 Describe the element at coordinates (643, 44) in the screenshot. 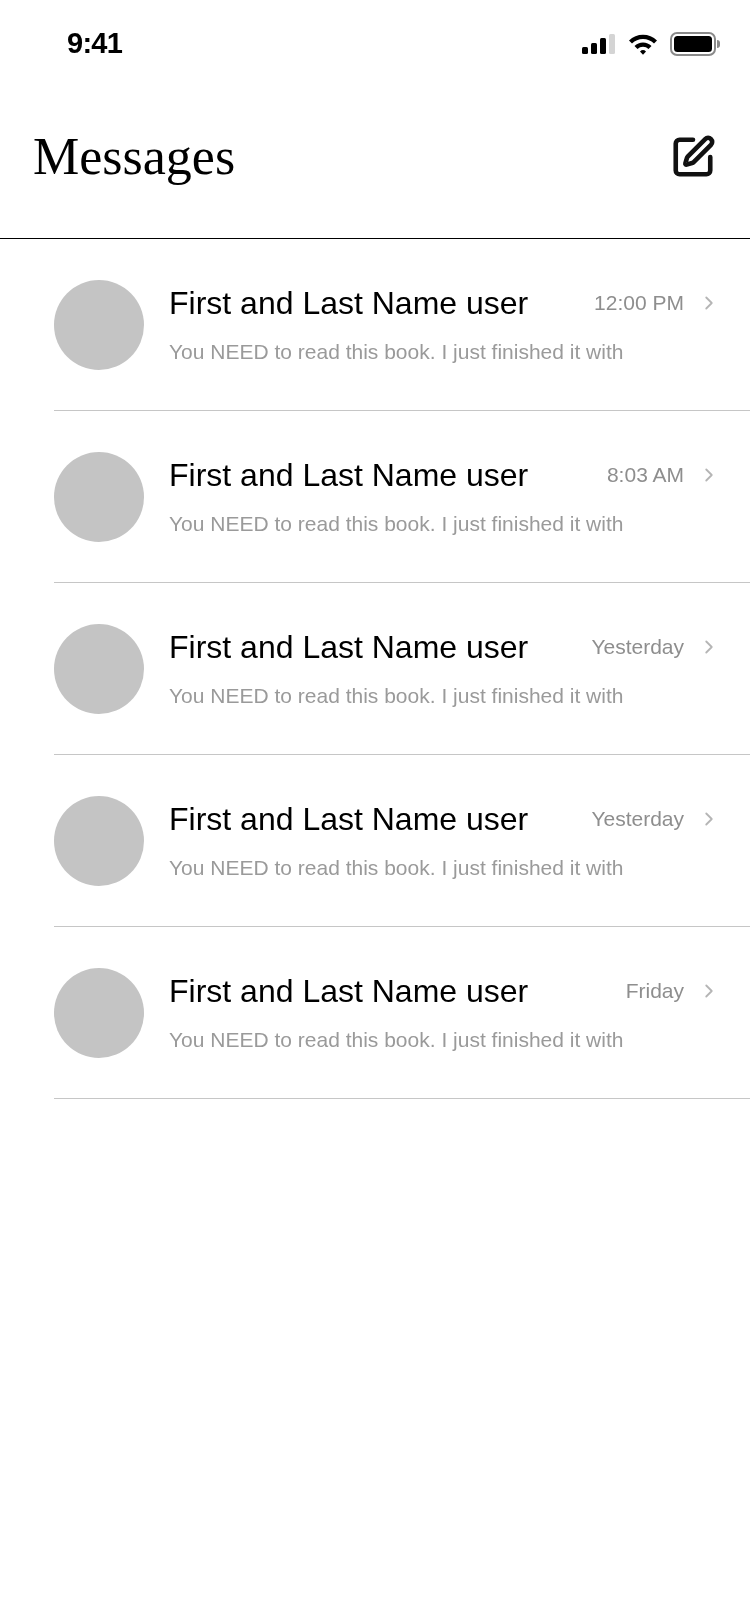

I see `wifi-icon` at that location.